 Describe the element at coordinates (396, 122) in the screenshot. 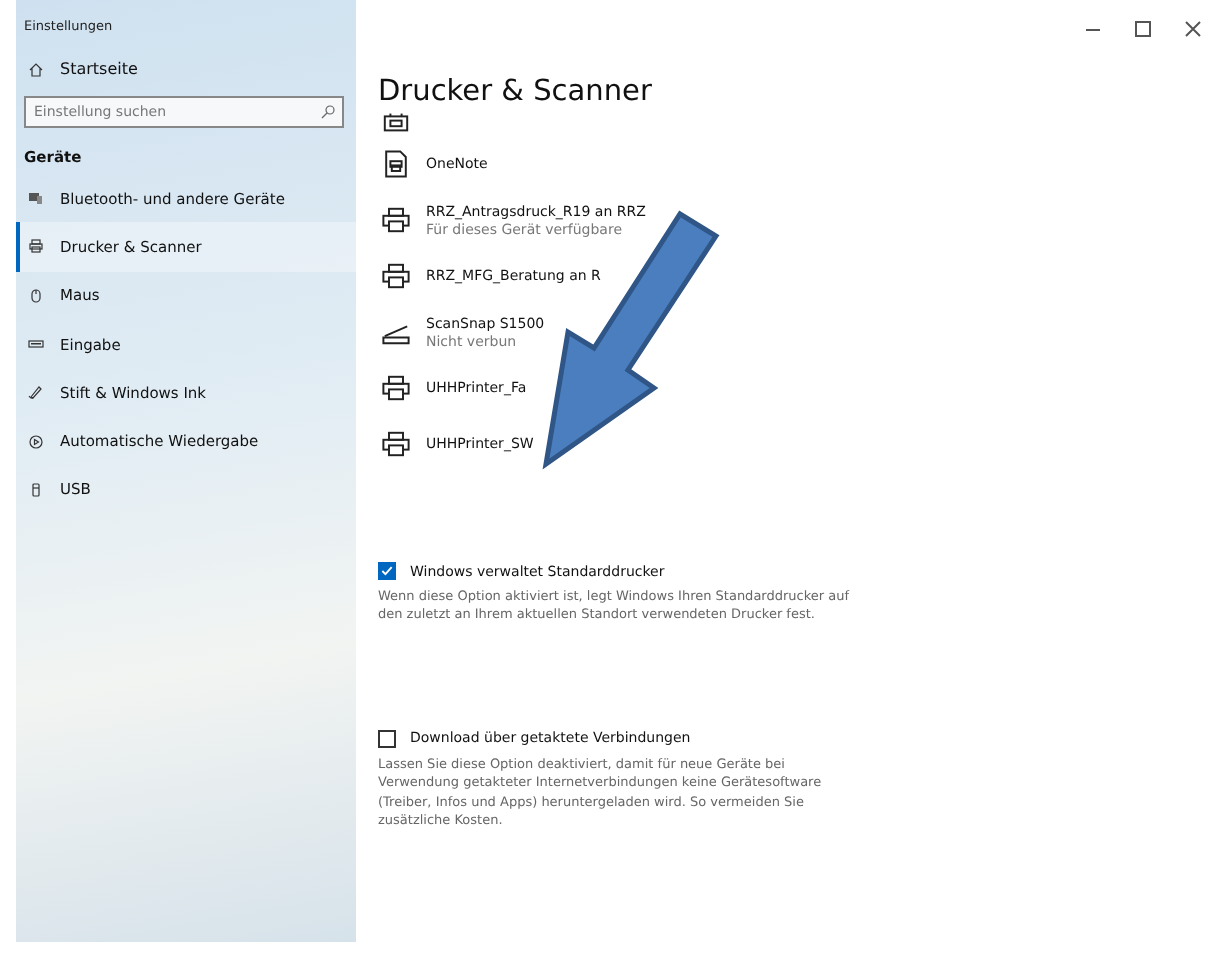

I see `fax-icon` at that location.